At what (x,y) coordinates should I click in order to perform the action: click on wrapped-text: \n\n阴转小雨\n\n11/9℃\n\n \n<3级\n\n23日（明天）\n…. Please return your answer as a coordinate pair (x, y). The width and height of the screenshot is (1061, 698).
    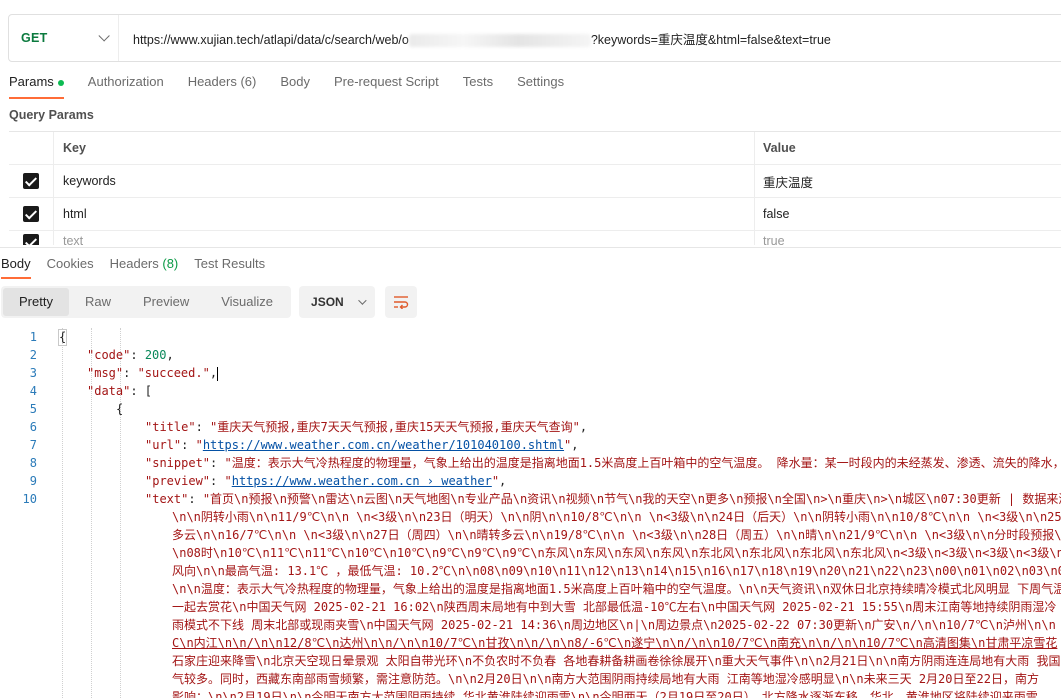
    Looking at the image, I should click on (616, 517).